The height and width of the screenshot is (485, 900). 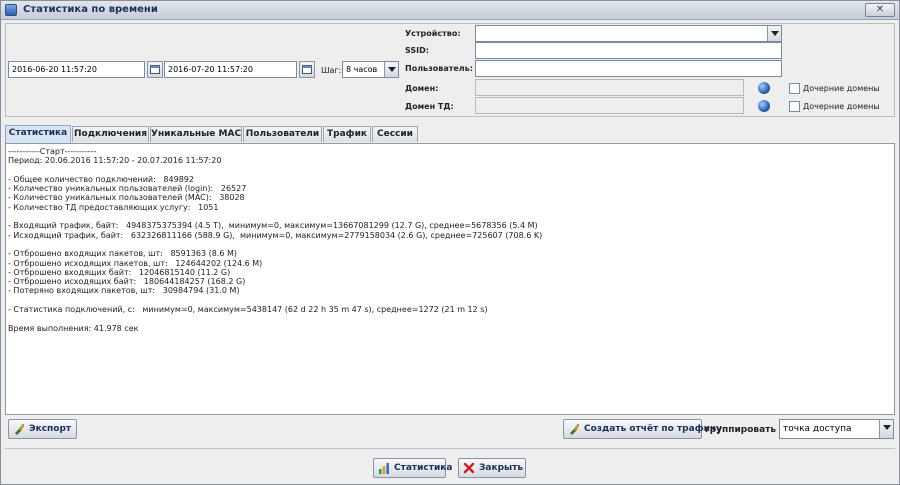 I want to click on tab-traffic: Трафик, so click(x=347, y=134).